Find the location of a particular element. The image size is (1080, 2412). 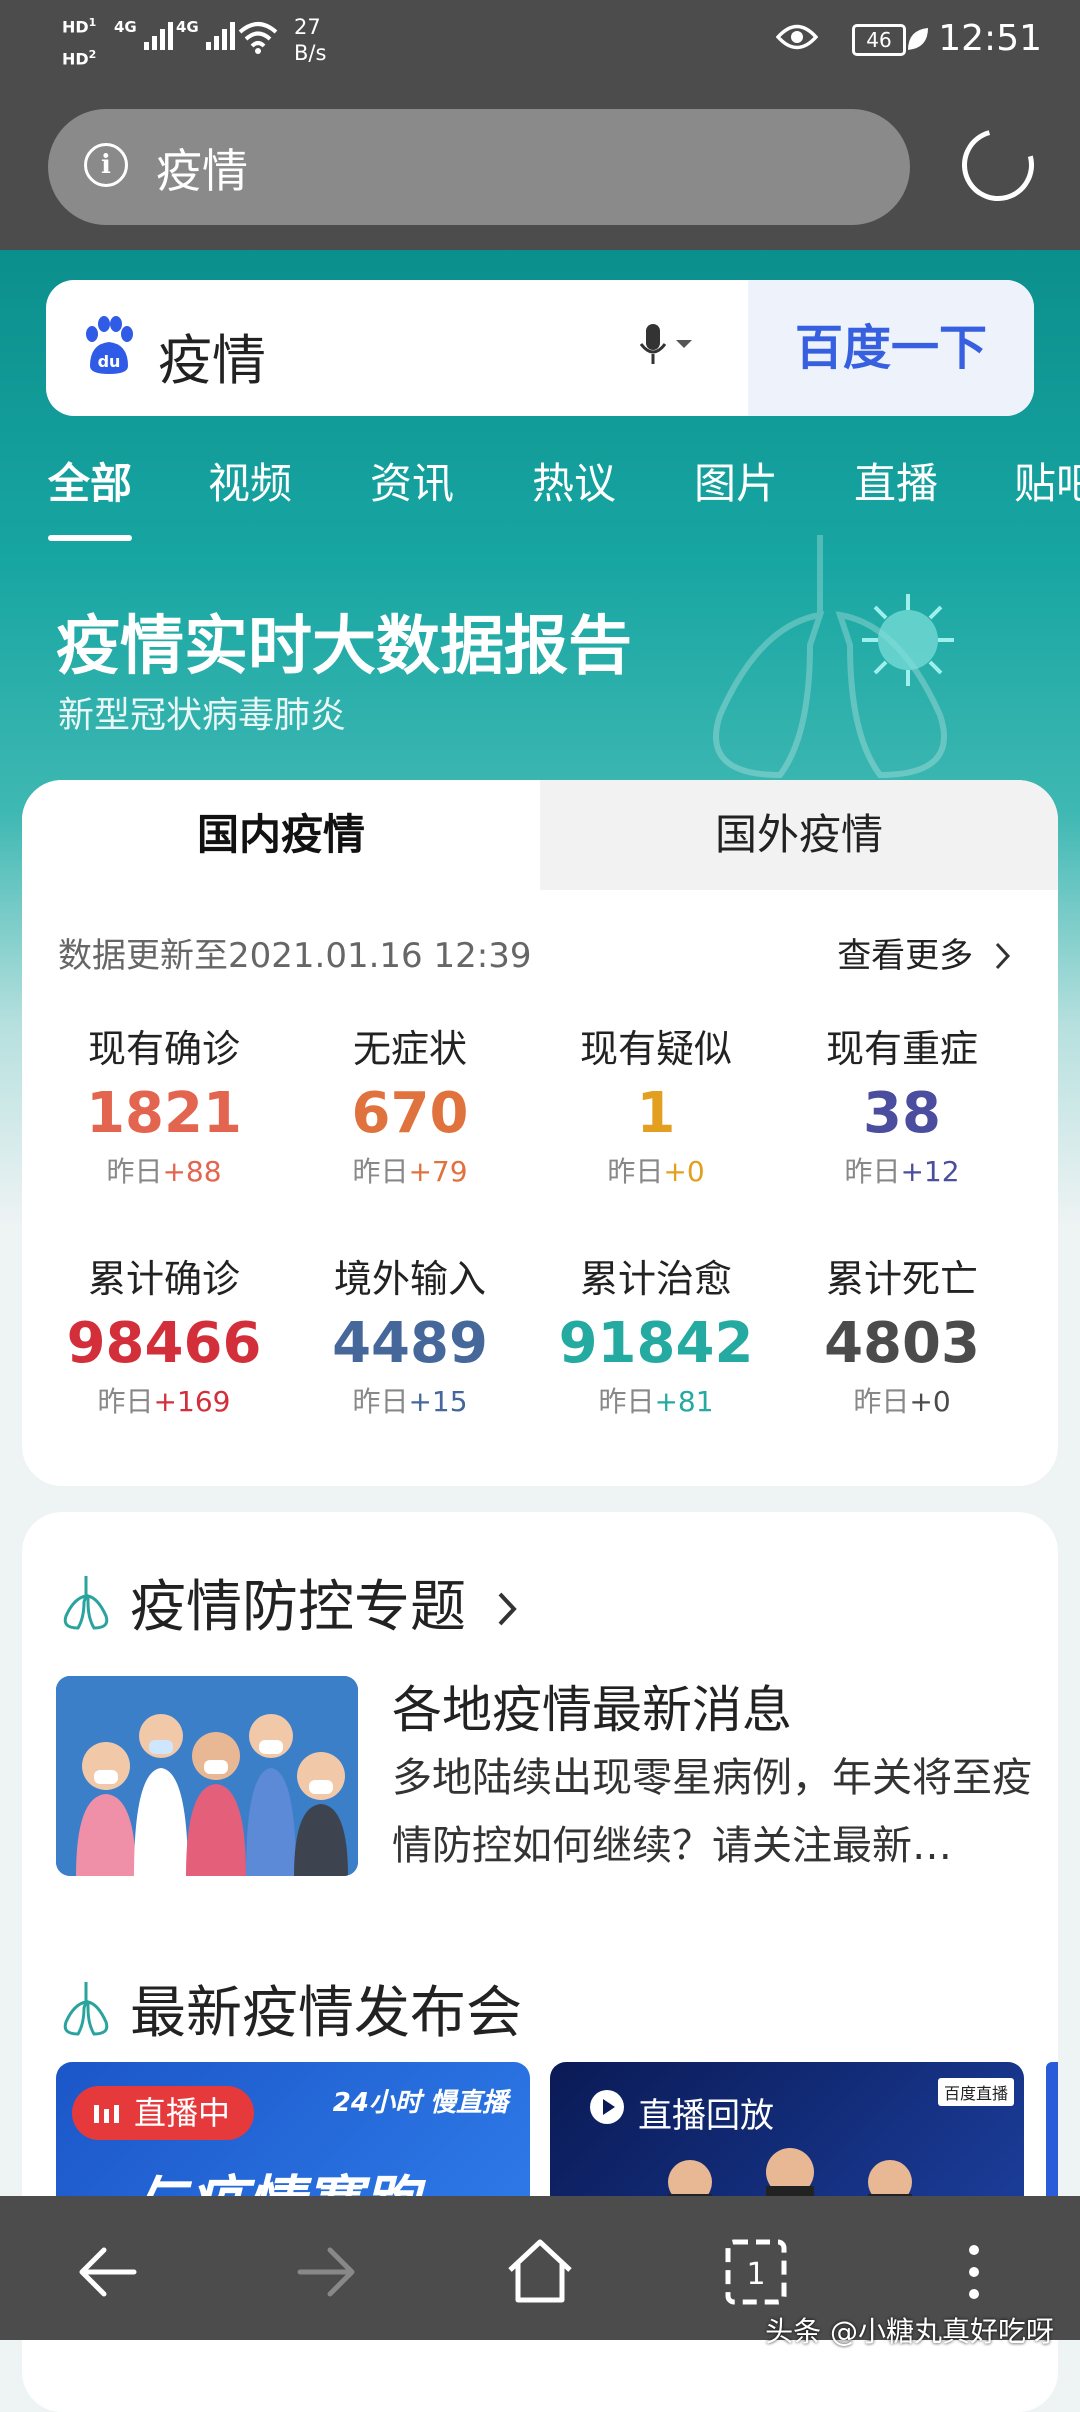

home-icon is located at coordinates (540, 2272).